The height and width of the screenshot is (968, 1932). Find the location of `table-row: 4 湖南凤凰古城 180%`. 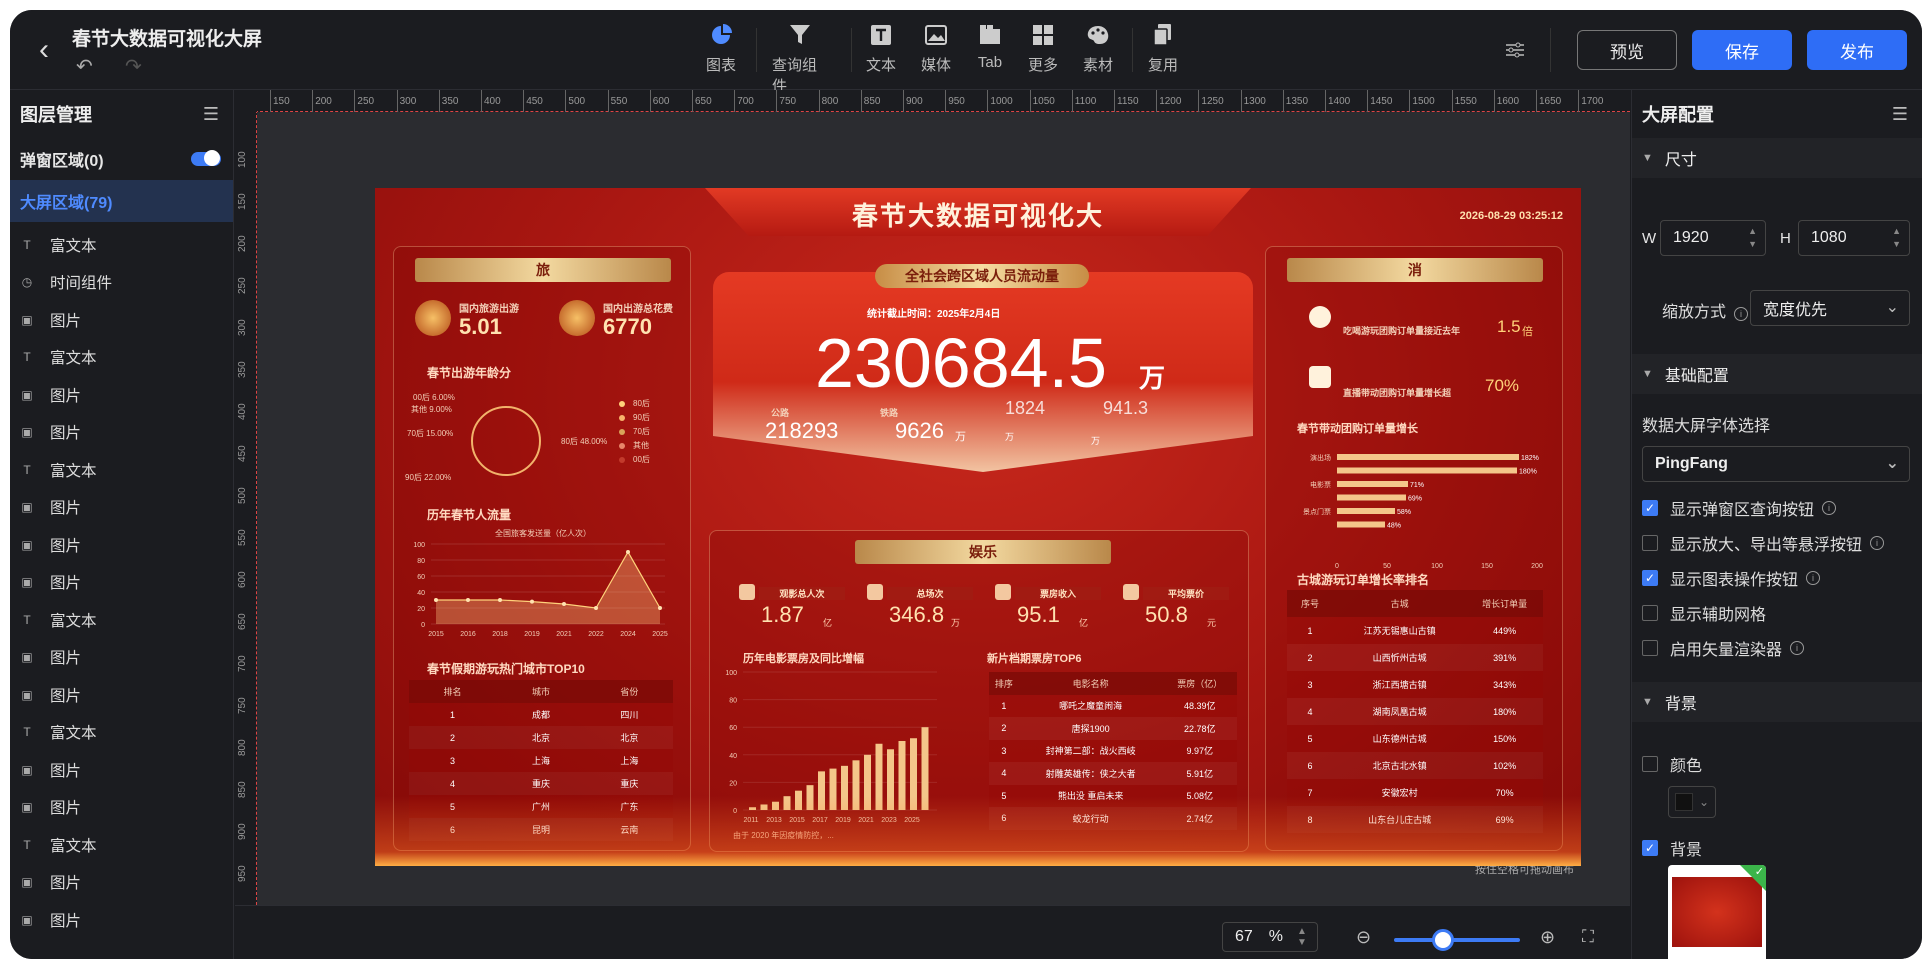

table-row: 4 湖南凤凰古城 180% is located at coordinates (1415, 711).